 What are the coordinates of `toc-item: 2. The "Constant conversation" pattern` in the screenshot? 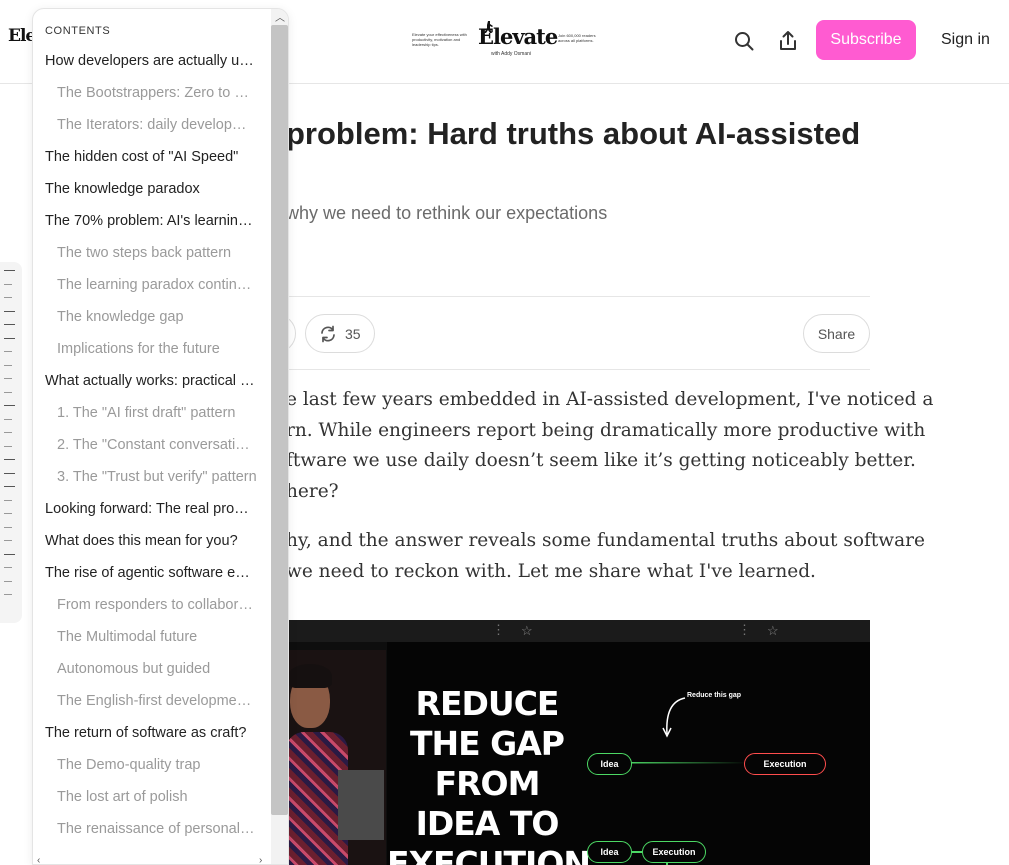 It's located at (157, 445).